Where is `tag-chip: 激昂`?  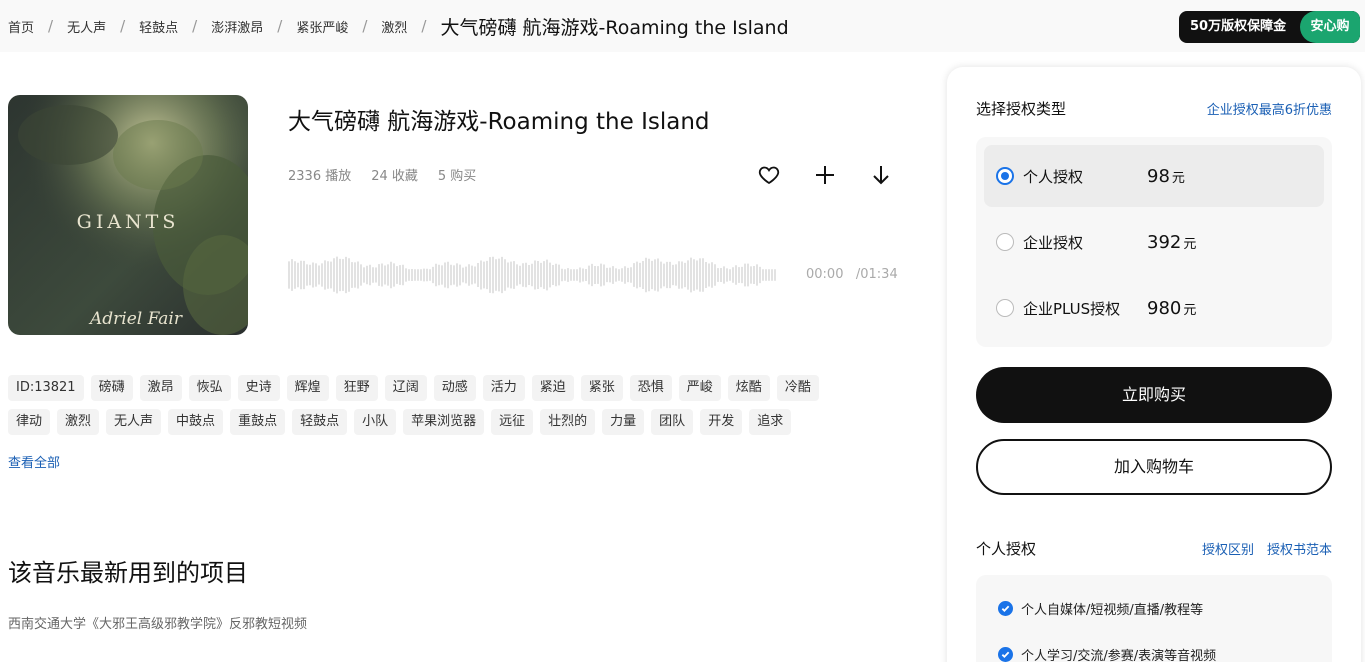 tag-chip: 激昂 is located at coordinates (160, 388).